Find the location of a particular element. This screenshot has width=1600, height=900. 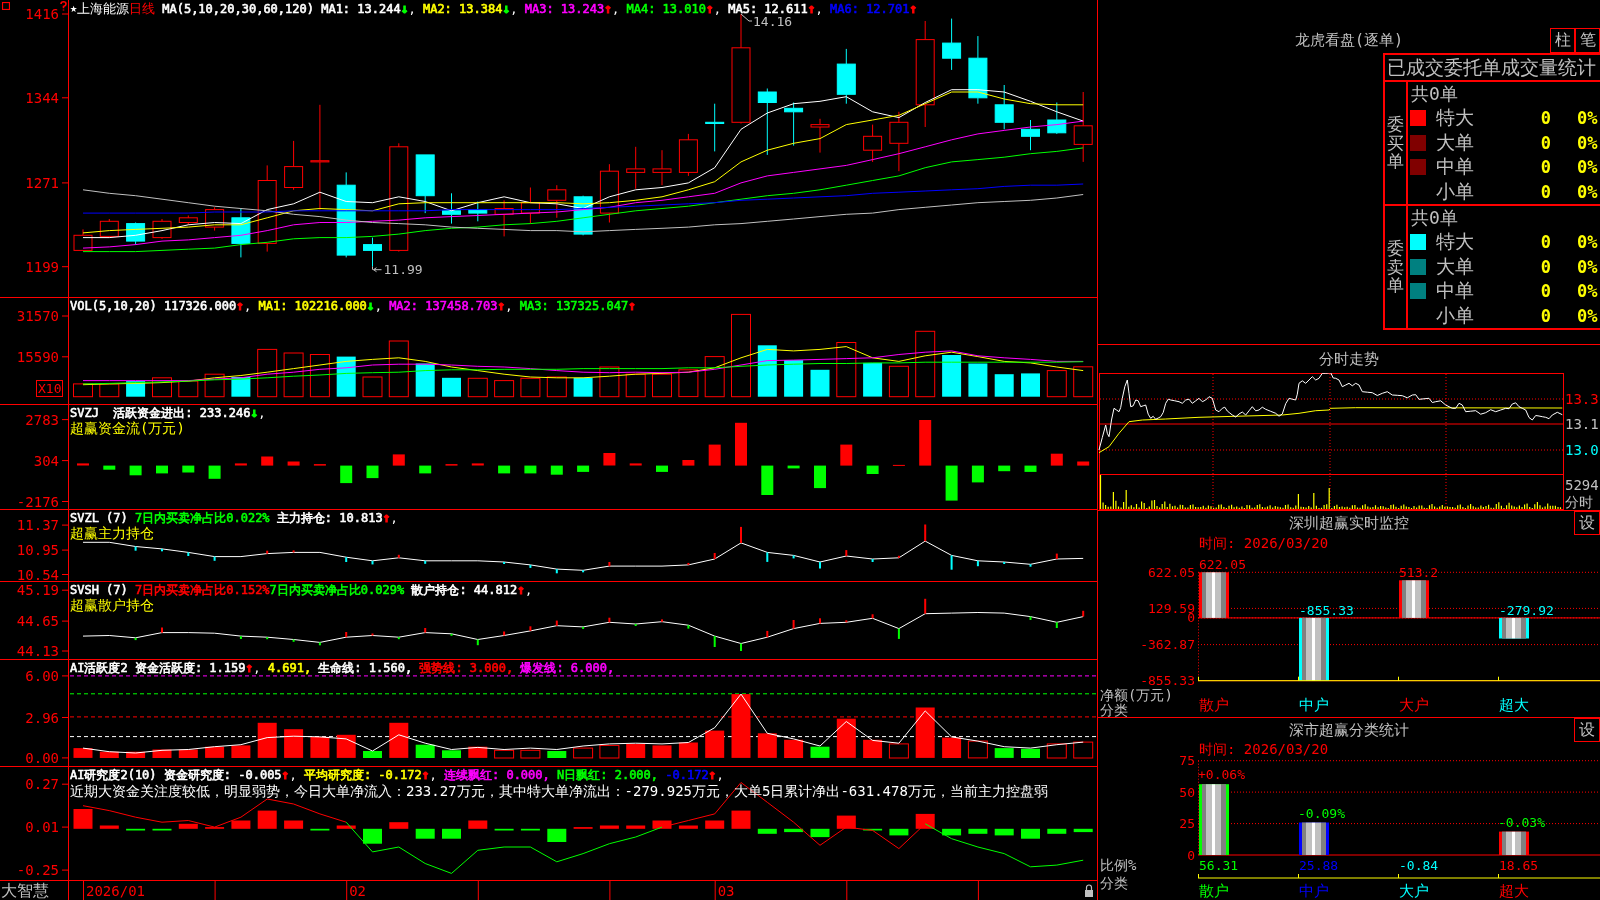

axis-label: 10.54 is located at coordinates (37, 573).